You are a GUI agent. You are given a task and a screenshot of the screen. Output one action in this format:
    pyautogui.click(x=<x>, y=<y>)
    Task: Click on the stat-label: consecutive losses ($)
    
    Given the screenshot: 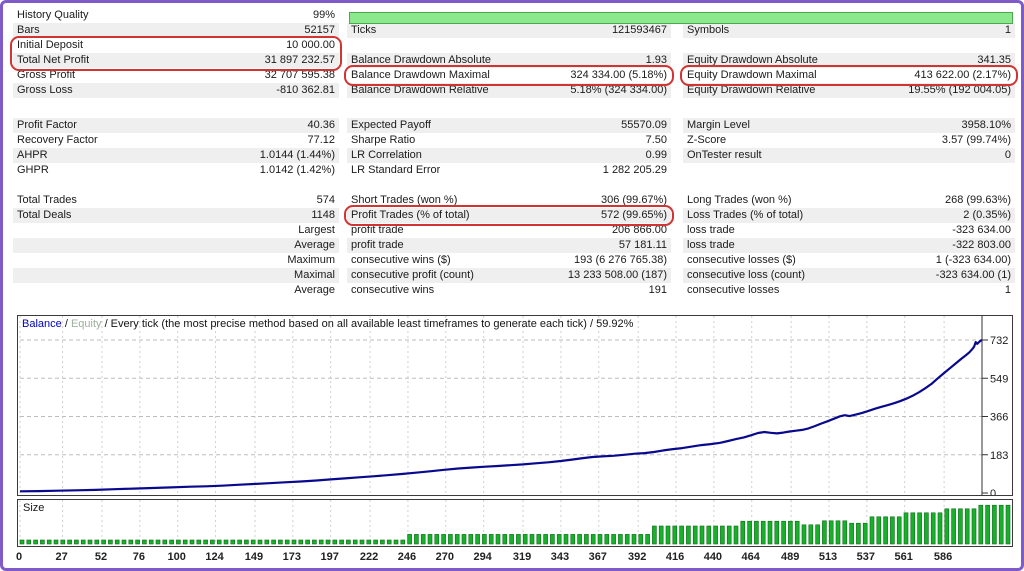 What is the action you would take?
    pyautogui.click(x=741, y=260)
    